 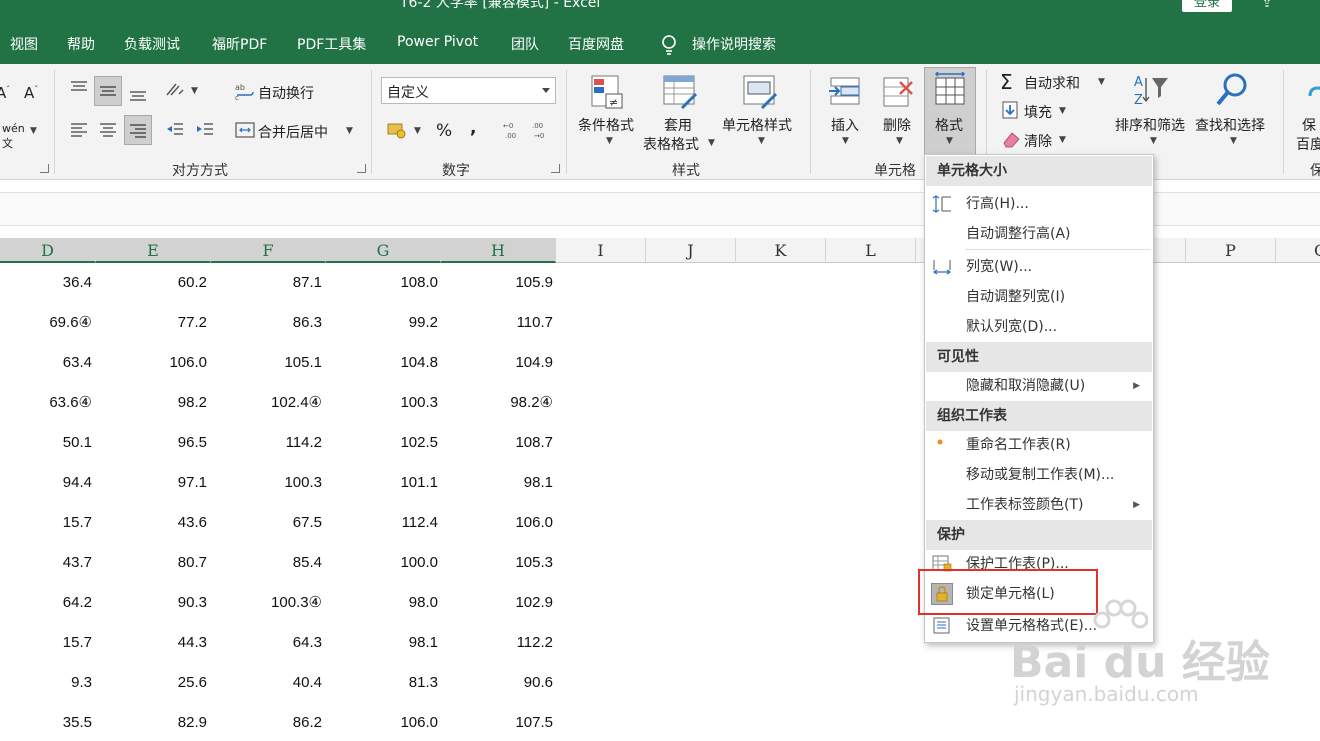 What do you see at coordinates (151, 603) in the screenshot?
I see `table-cell: 90.3` at bounding box center [151, 603].